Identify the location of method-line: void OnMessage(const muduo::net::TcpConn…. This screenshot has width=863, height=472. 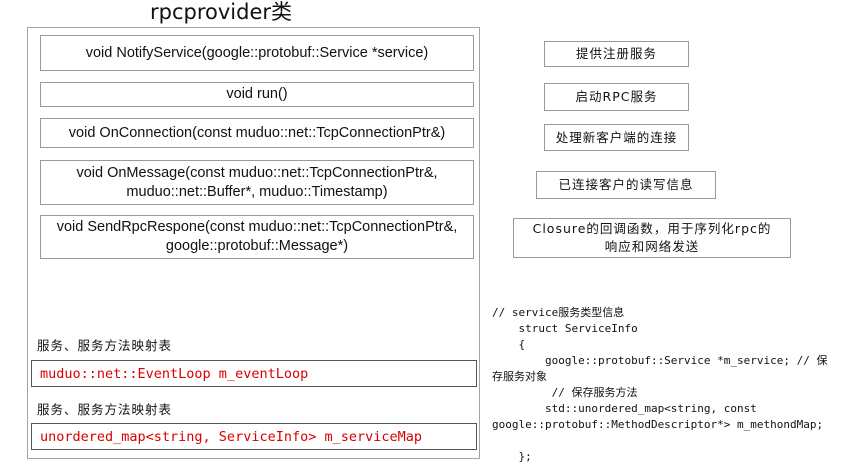
(257, 172).